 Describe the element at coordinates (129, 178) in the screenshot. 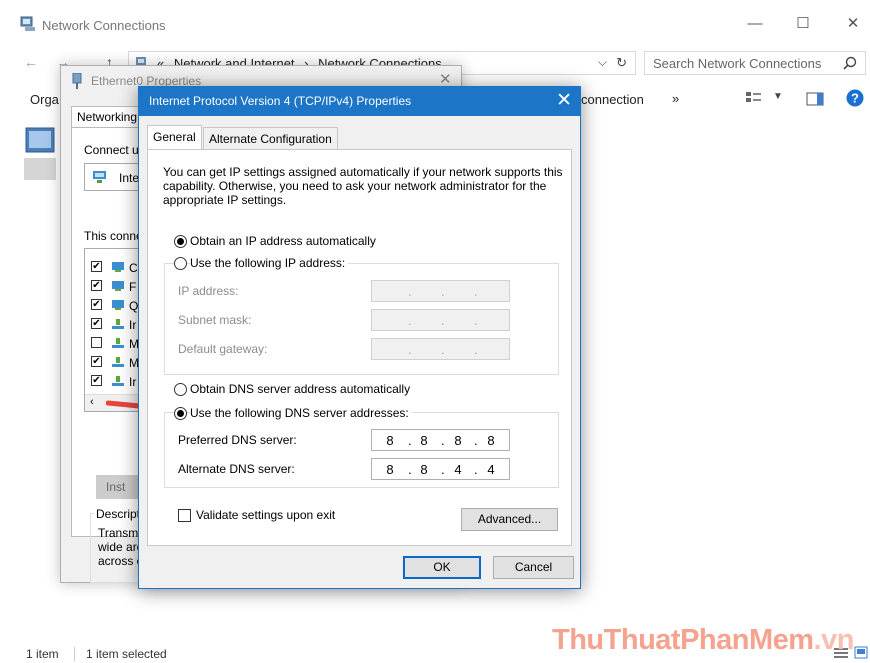

I see `adapter-name: Inte` at that location.